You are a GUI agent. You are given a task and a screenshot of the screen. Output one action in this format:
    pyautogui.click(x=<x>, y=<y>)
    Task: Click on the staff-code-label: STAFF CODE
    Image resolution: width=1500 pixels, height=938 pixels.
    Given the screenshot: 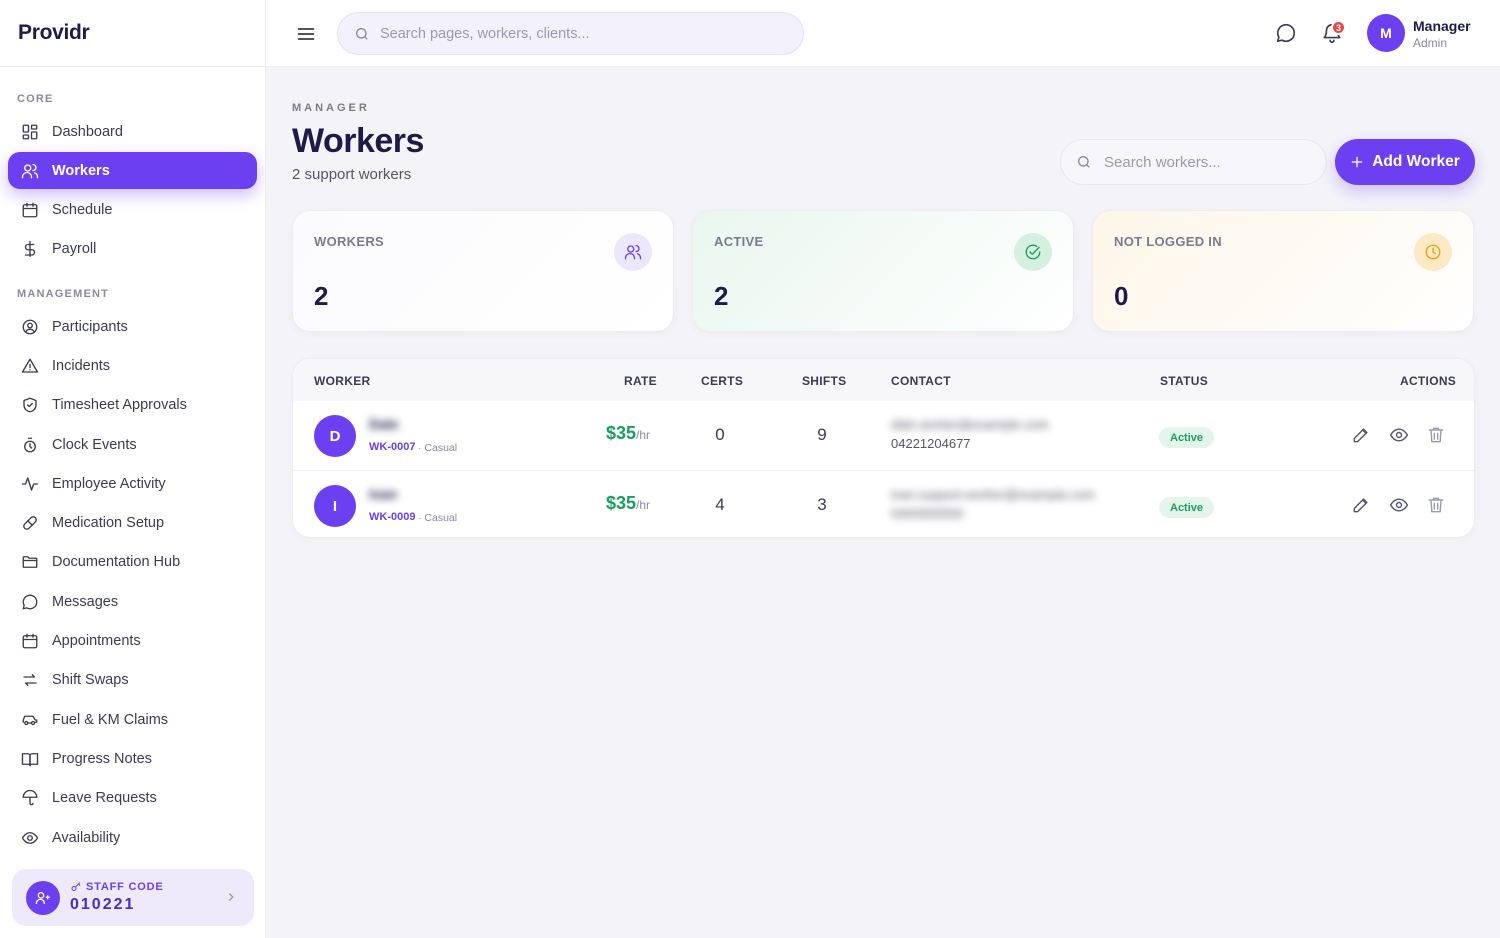 What is the action you would take?
    pyautogui.click(x=125, y=887)
    